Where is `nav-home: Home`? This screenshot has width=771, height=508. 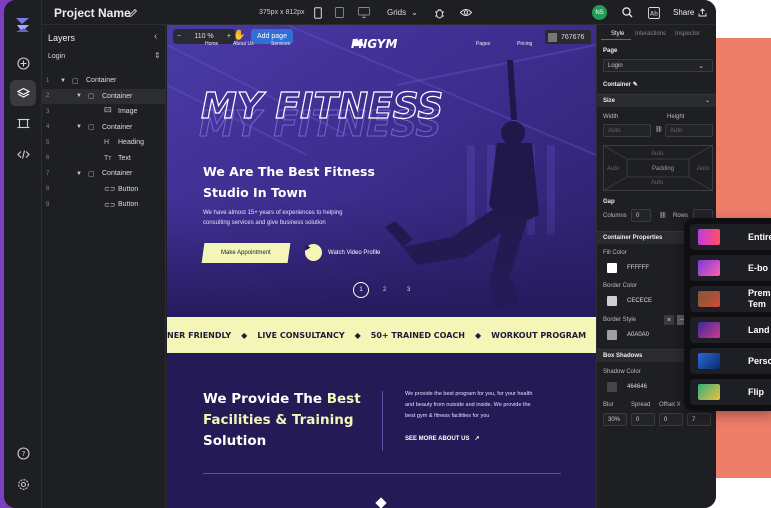 nav-home: Home is located at coordinates (211, 44).